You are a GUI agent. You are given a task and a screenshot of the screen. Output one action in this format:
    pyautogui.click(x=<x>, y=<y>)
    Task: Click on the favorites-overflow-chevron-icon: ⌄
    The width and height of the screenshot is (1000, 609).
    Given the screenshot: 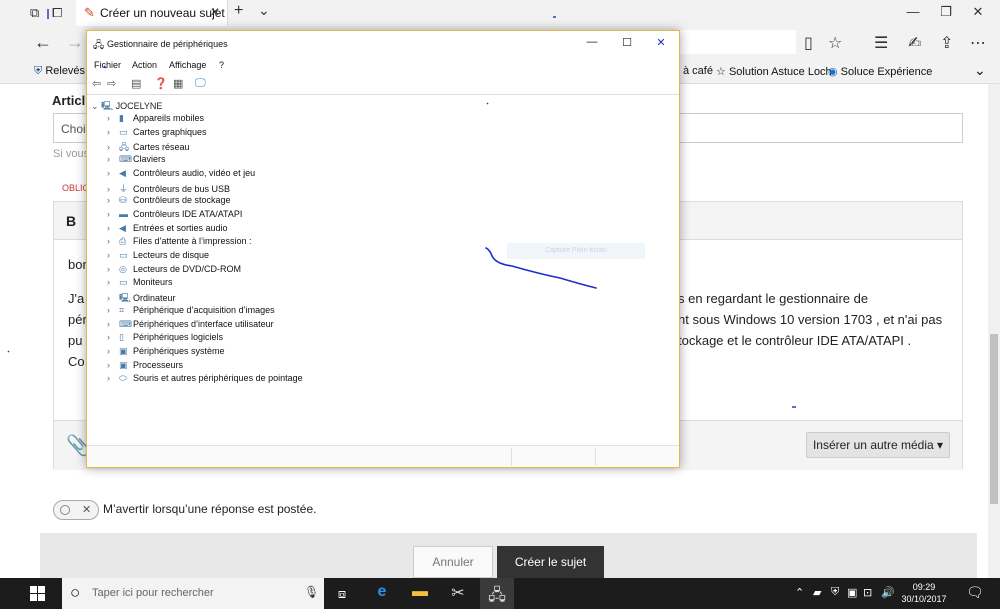 What is the action you would take?
    pyautogui.click(x=980, y=70)
    